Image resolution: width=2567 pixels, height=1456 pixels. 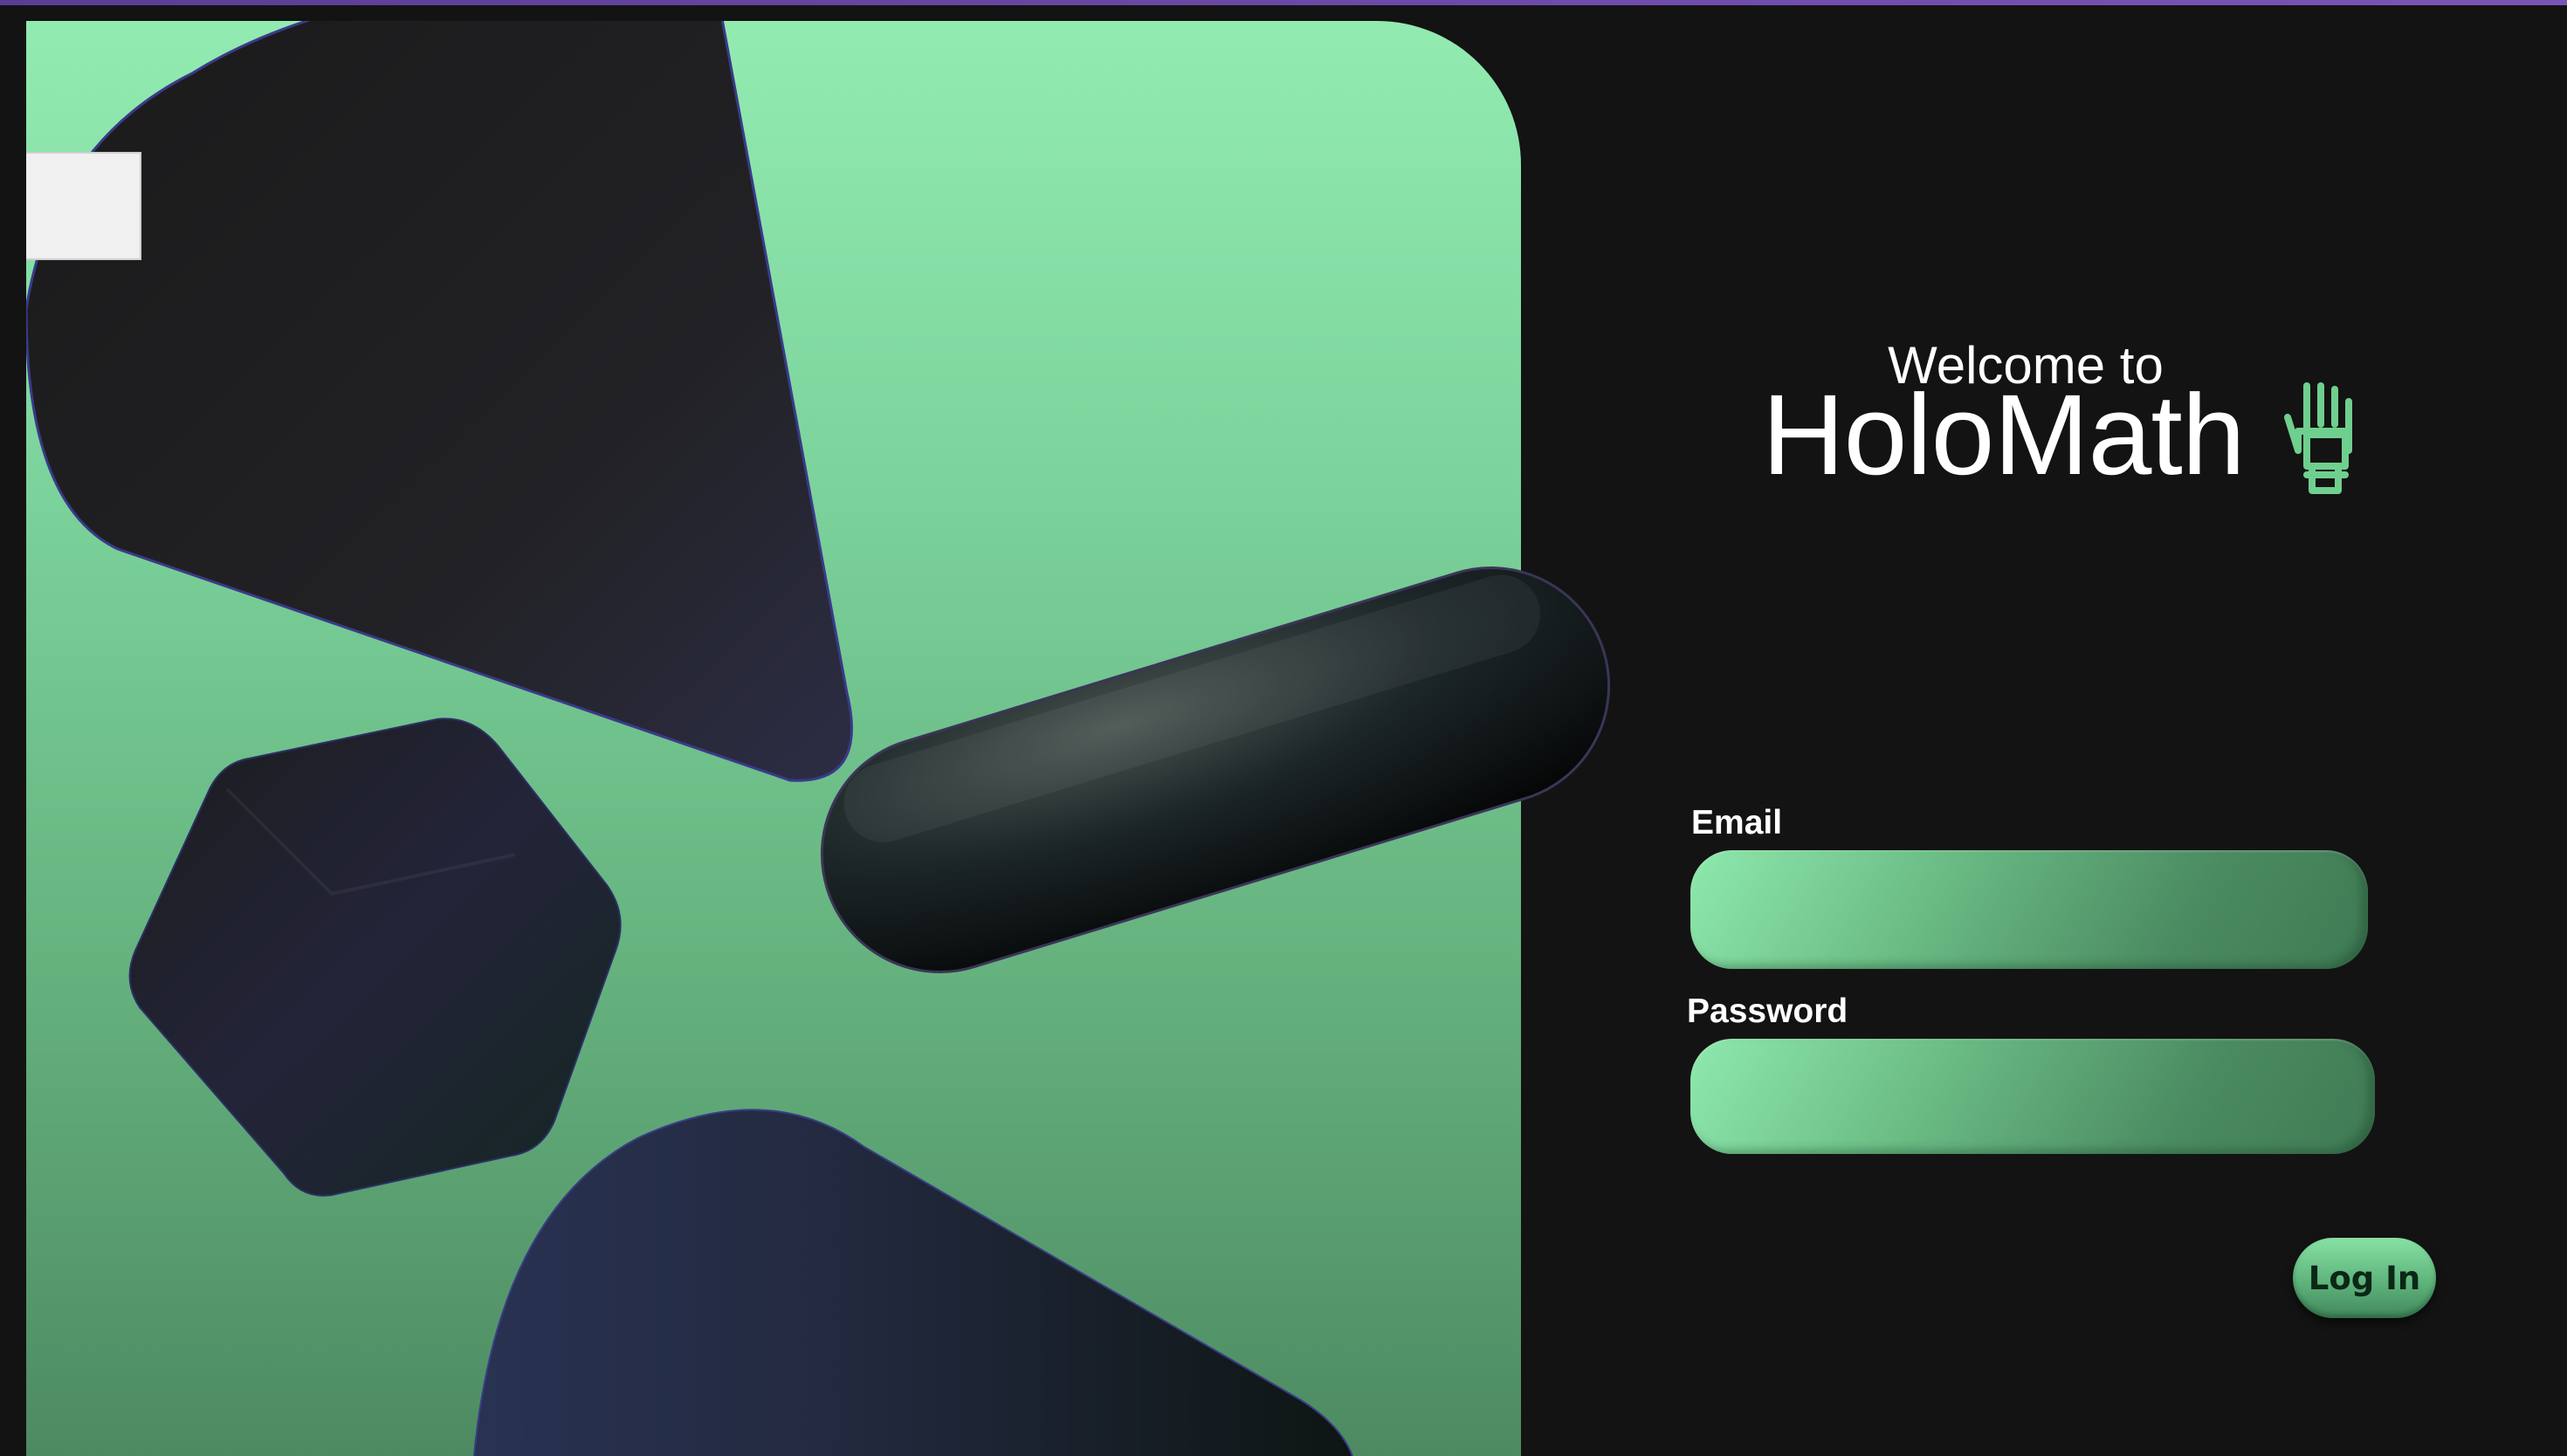 I want to click on bottom-cone-shape, so click(x=912, y=1282).